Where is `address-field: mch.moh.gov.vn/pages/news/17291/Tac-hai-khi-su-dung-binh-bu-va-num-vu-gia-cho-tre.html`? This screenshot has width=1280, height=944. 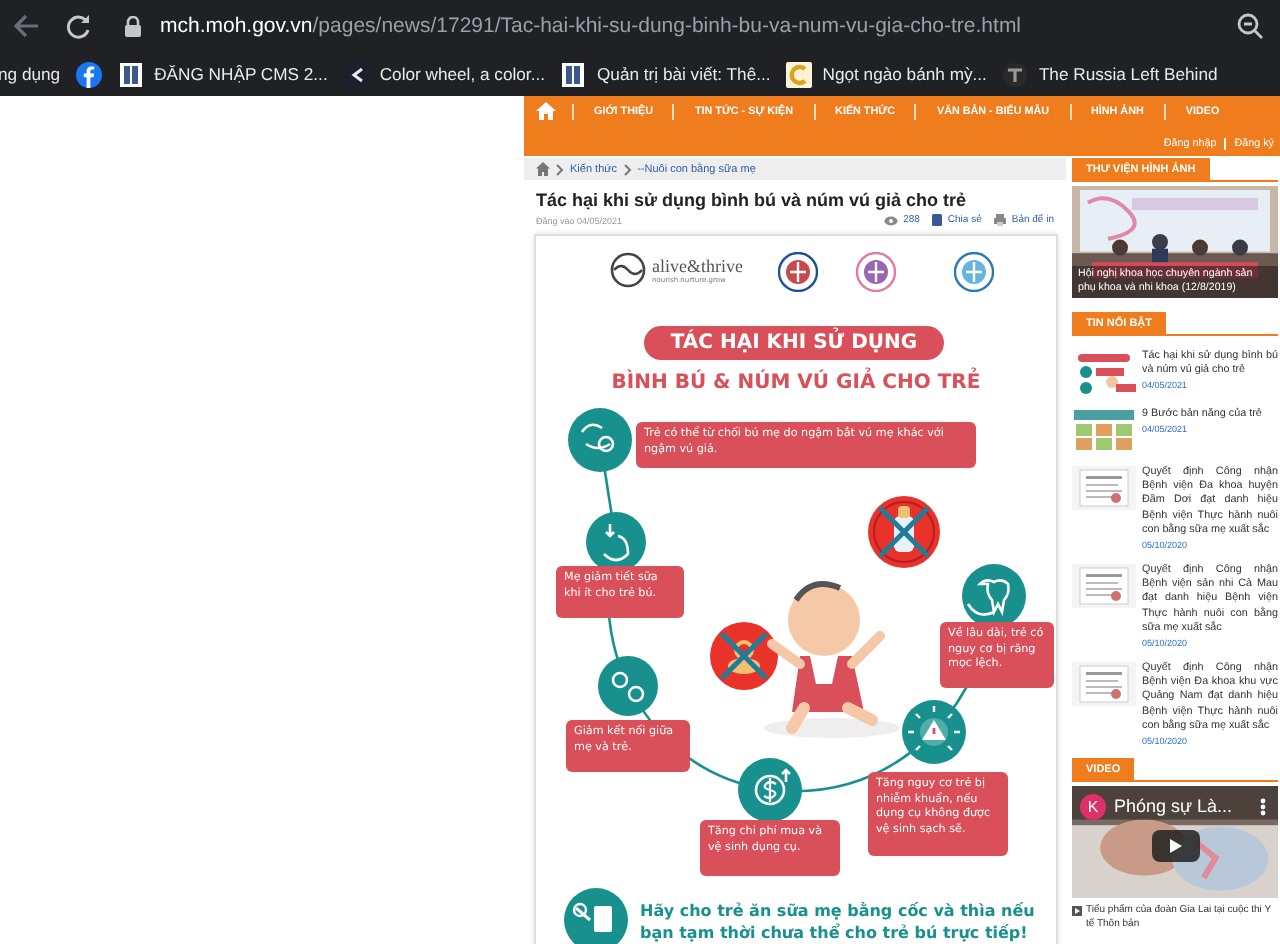 address-field: mch.moh.gov.vn/pages/news/17291/Tac-hai-khi-su-dung-binh-bu-va-num-vu-gia-cho-tre.html is located at coordinates (664, 26).